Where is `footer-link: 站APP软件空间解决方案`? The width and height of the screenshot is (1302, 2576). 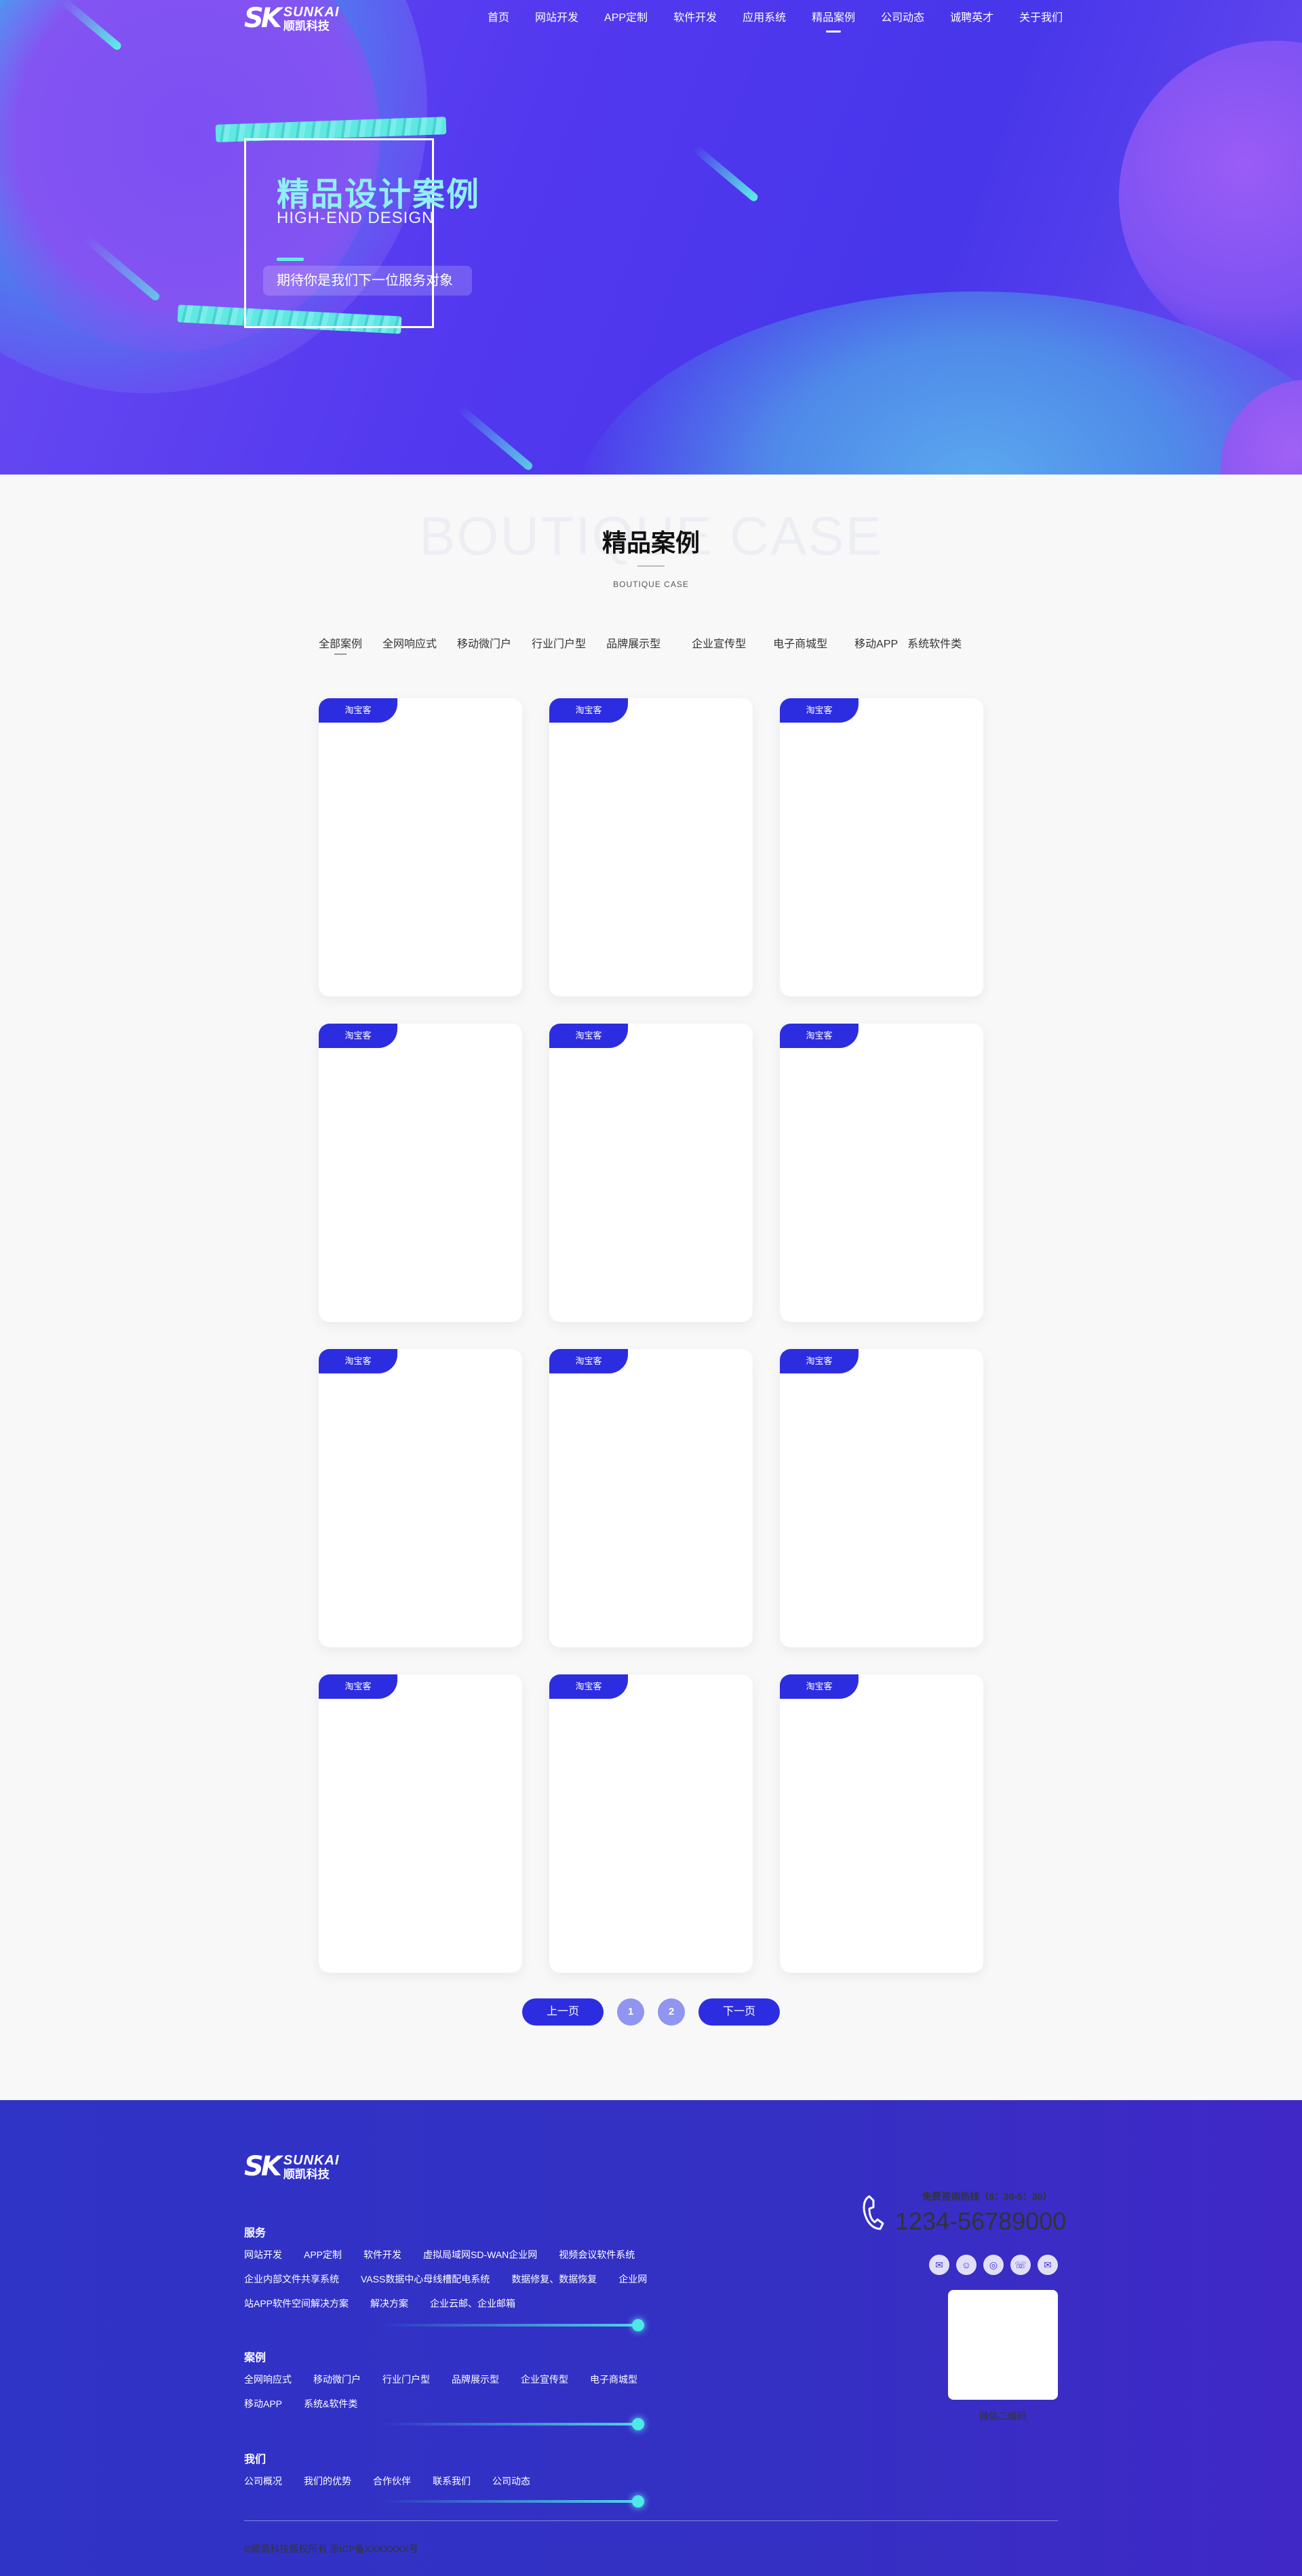
footer-link: 站APP软件空间解决方案 is located at coordinates (296, 2303).